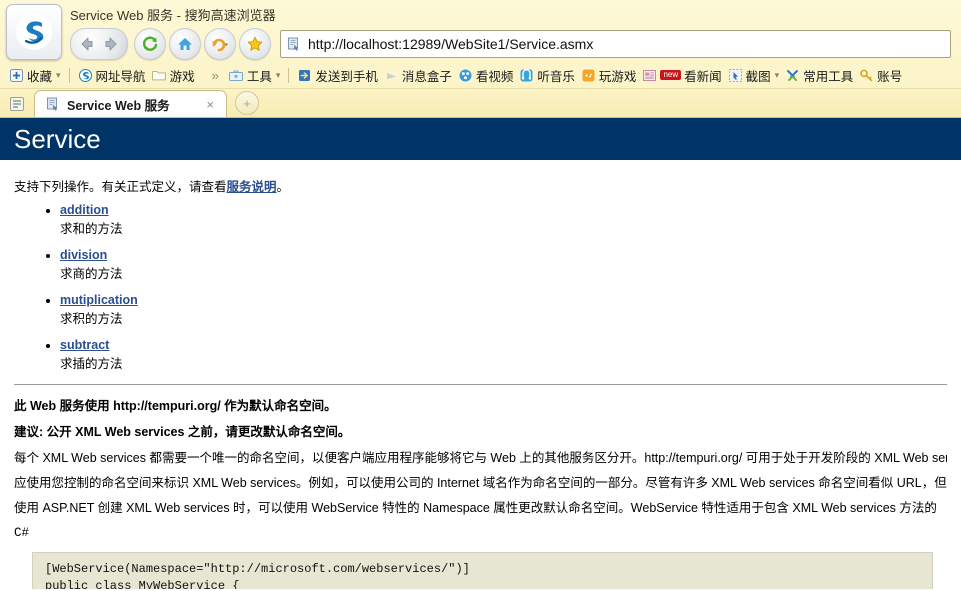  Describe the element at coordinates (480, 13) in the screenshot. I see `title-bar: Service Web 服务 - 搜狗高速浏览器` at that location.